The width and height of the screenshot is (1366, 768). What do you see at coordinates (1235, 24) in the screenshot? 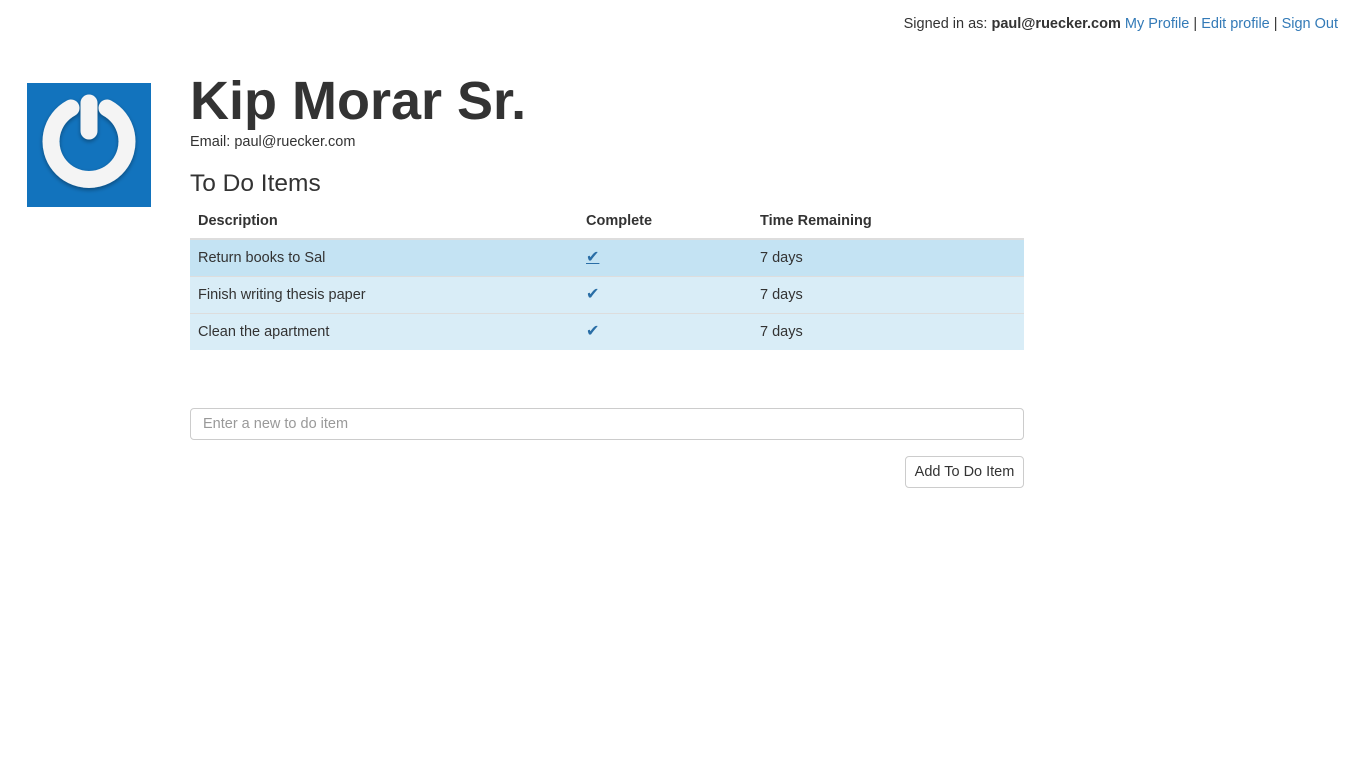
I see `edit-profile-link: Edit profile` at bounding box center [1235, 24].